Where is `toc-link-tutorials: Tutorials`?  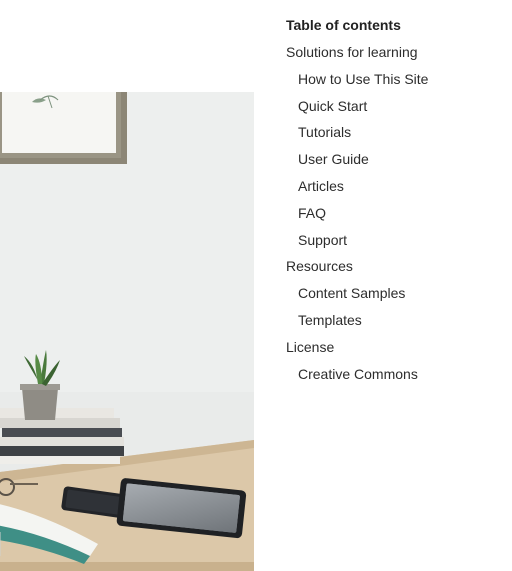 toc-link-tutorials: Tutorials is located at coordinates (396, 132).